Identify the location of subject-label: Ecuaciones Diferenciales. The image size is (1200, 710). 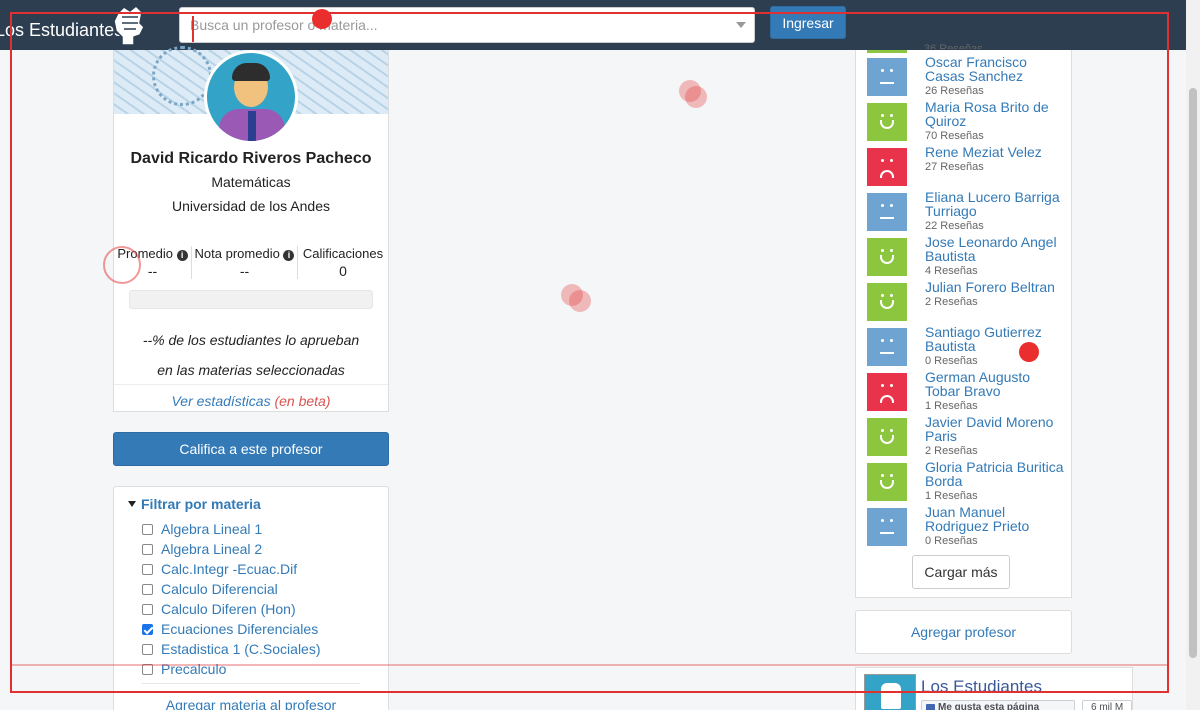
(239, 629).